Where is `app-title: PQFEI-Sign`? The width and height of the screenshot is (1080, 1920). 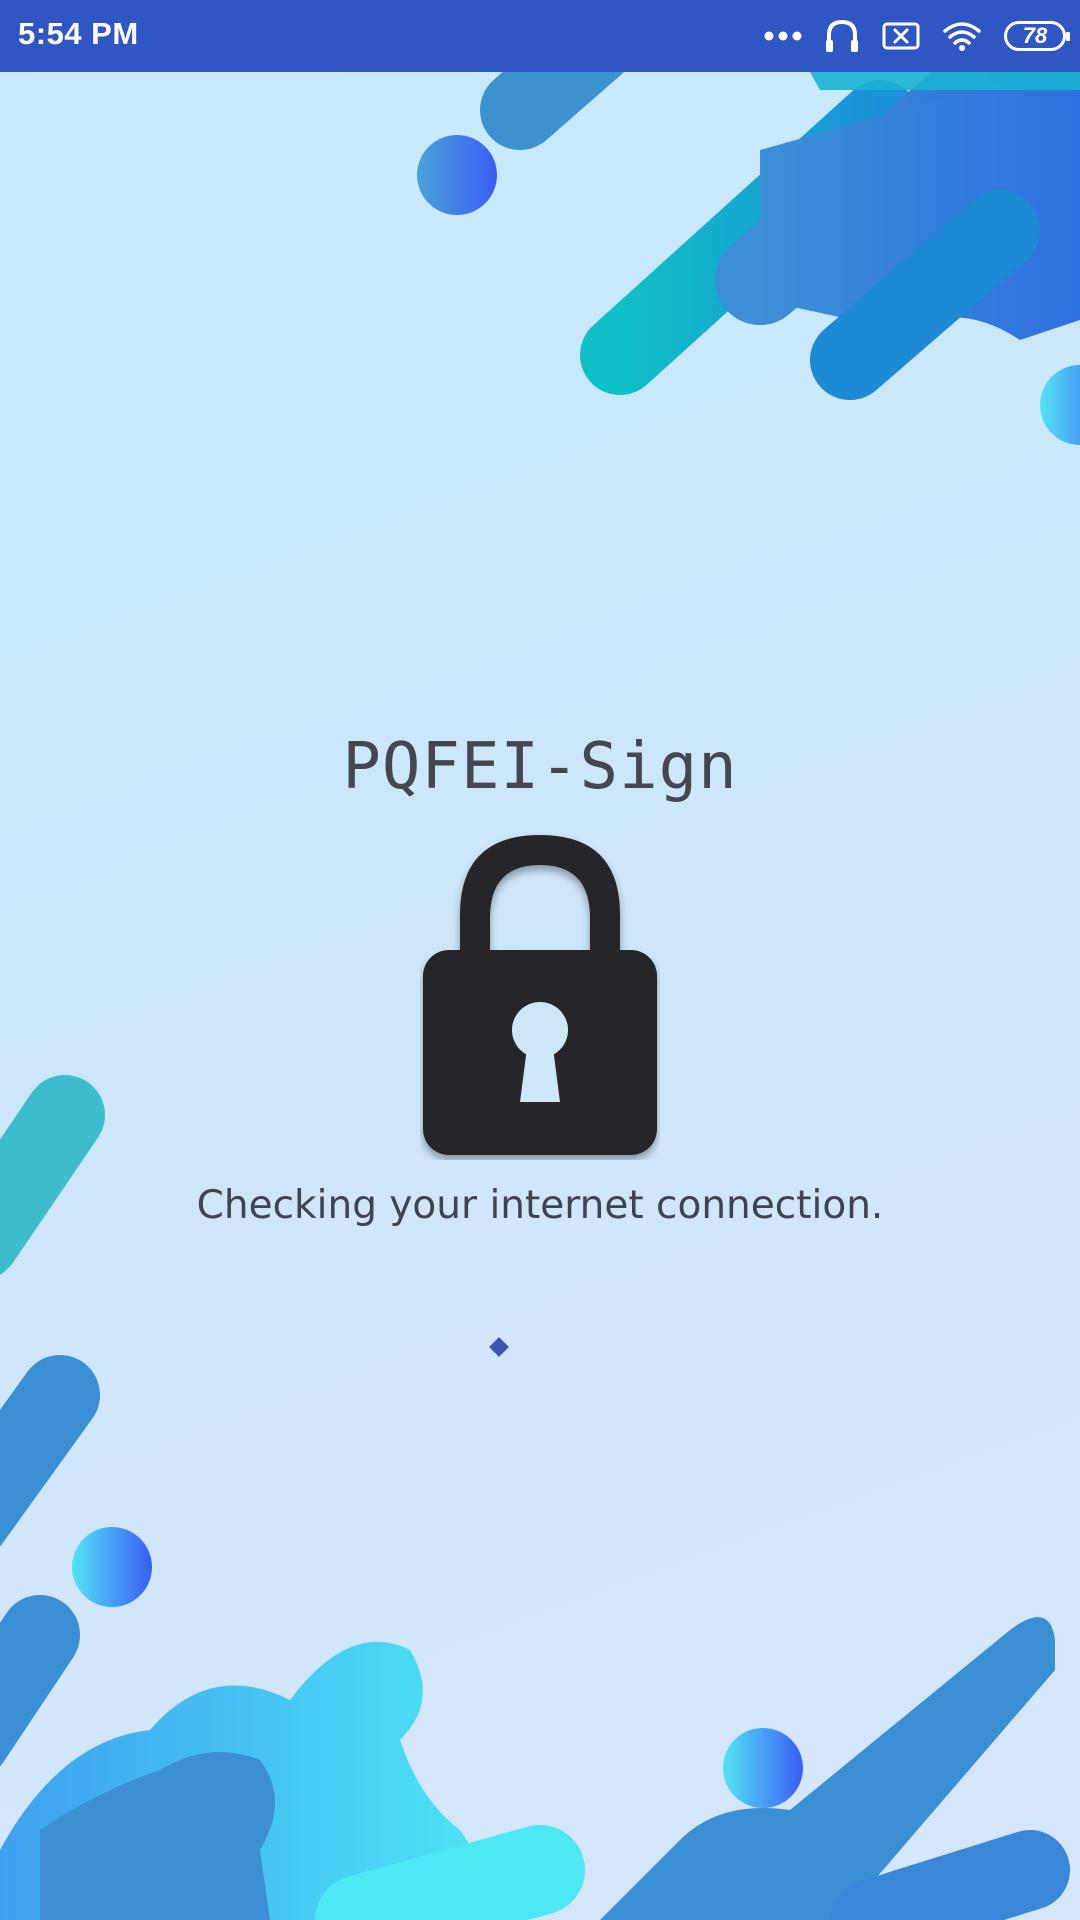
app-title: PQFEI-Sign is located at coordinates (540, 767).